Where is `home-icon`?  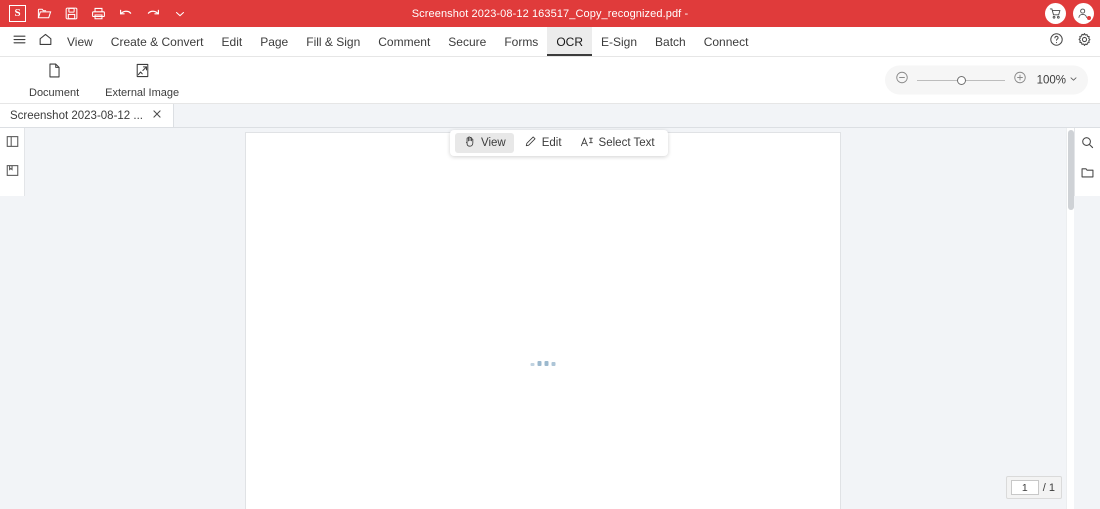
home-icon is located at coordinates (45, 42).